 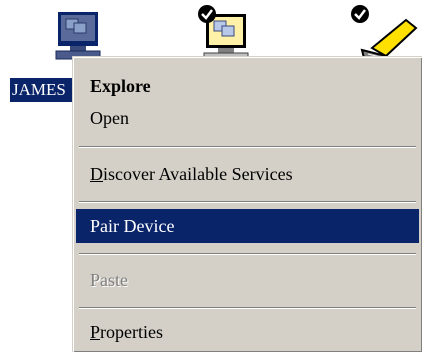 I want to click on menu-item-pair-device: Pair Device, so click(x=247, y=226).